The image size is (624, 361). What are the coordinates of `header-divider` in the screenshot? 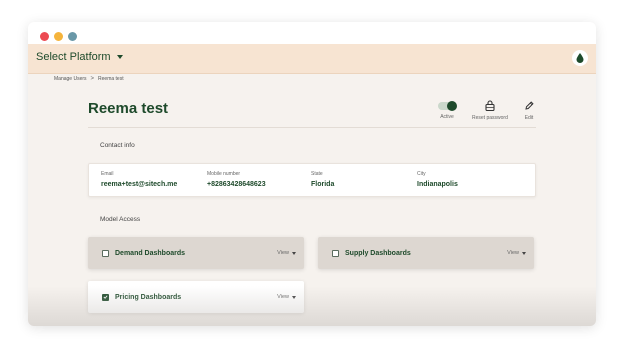 It's located at (312, 127).